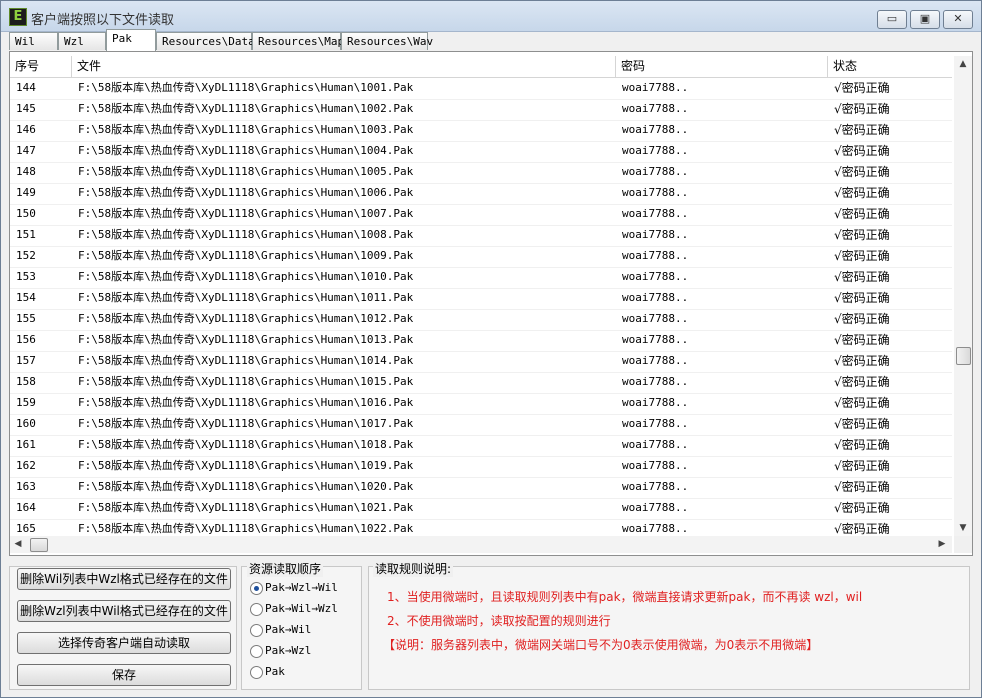 The width and height of the screenshot is (982, 698). What do you see at coordinates (205, 41) in the screenshot?
I see `tab-resources-data: Resources\Data` at bounding box center [205, 41].